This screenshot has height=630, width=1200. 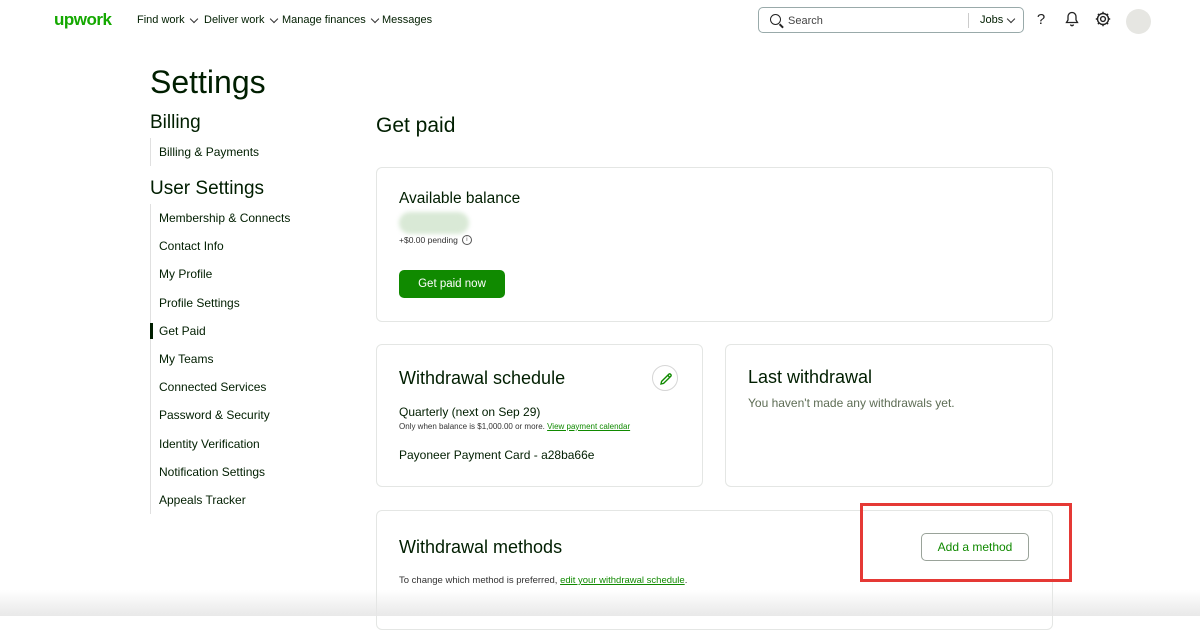 What do you see at coordinates (497, 455) in the screenshot?
I see `schedule-method: Payoneer Payment Card - a28ba66e` at bounding box center [497, 455].